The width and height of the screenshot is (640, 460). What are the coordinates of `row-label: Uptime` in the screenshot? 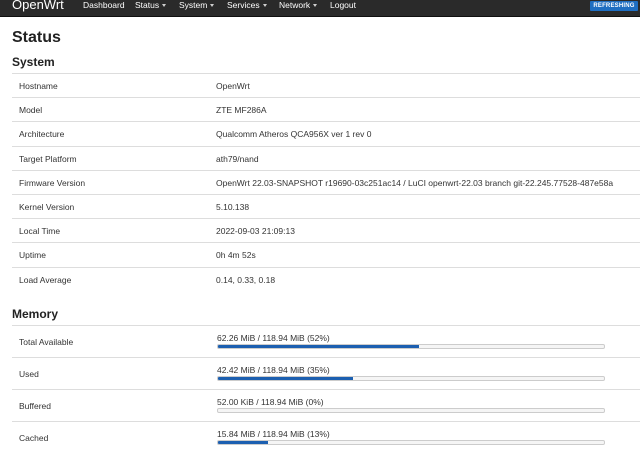 It's located at (32, 255).